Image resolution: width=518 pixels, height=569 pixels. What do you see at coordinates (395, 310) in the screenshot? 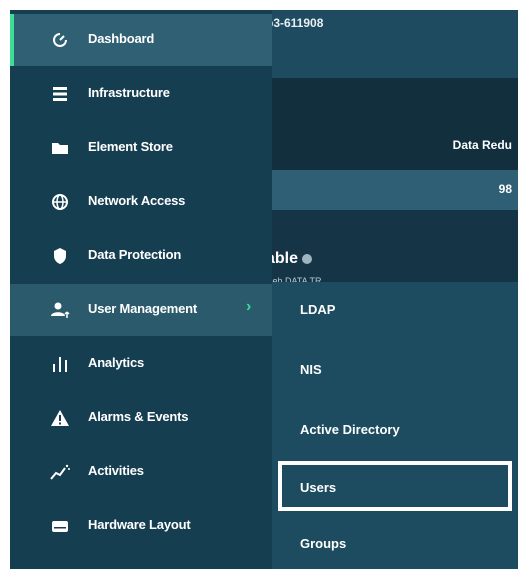
I see `submenu-item-ldap: LDAP` at bounding box center [395, 310].